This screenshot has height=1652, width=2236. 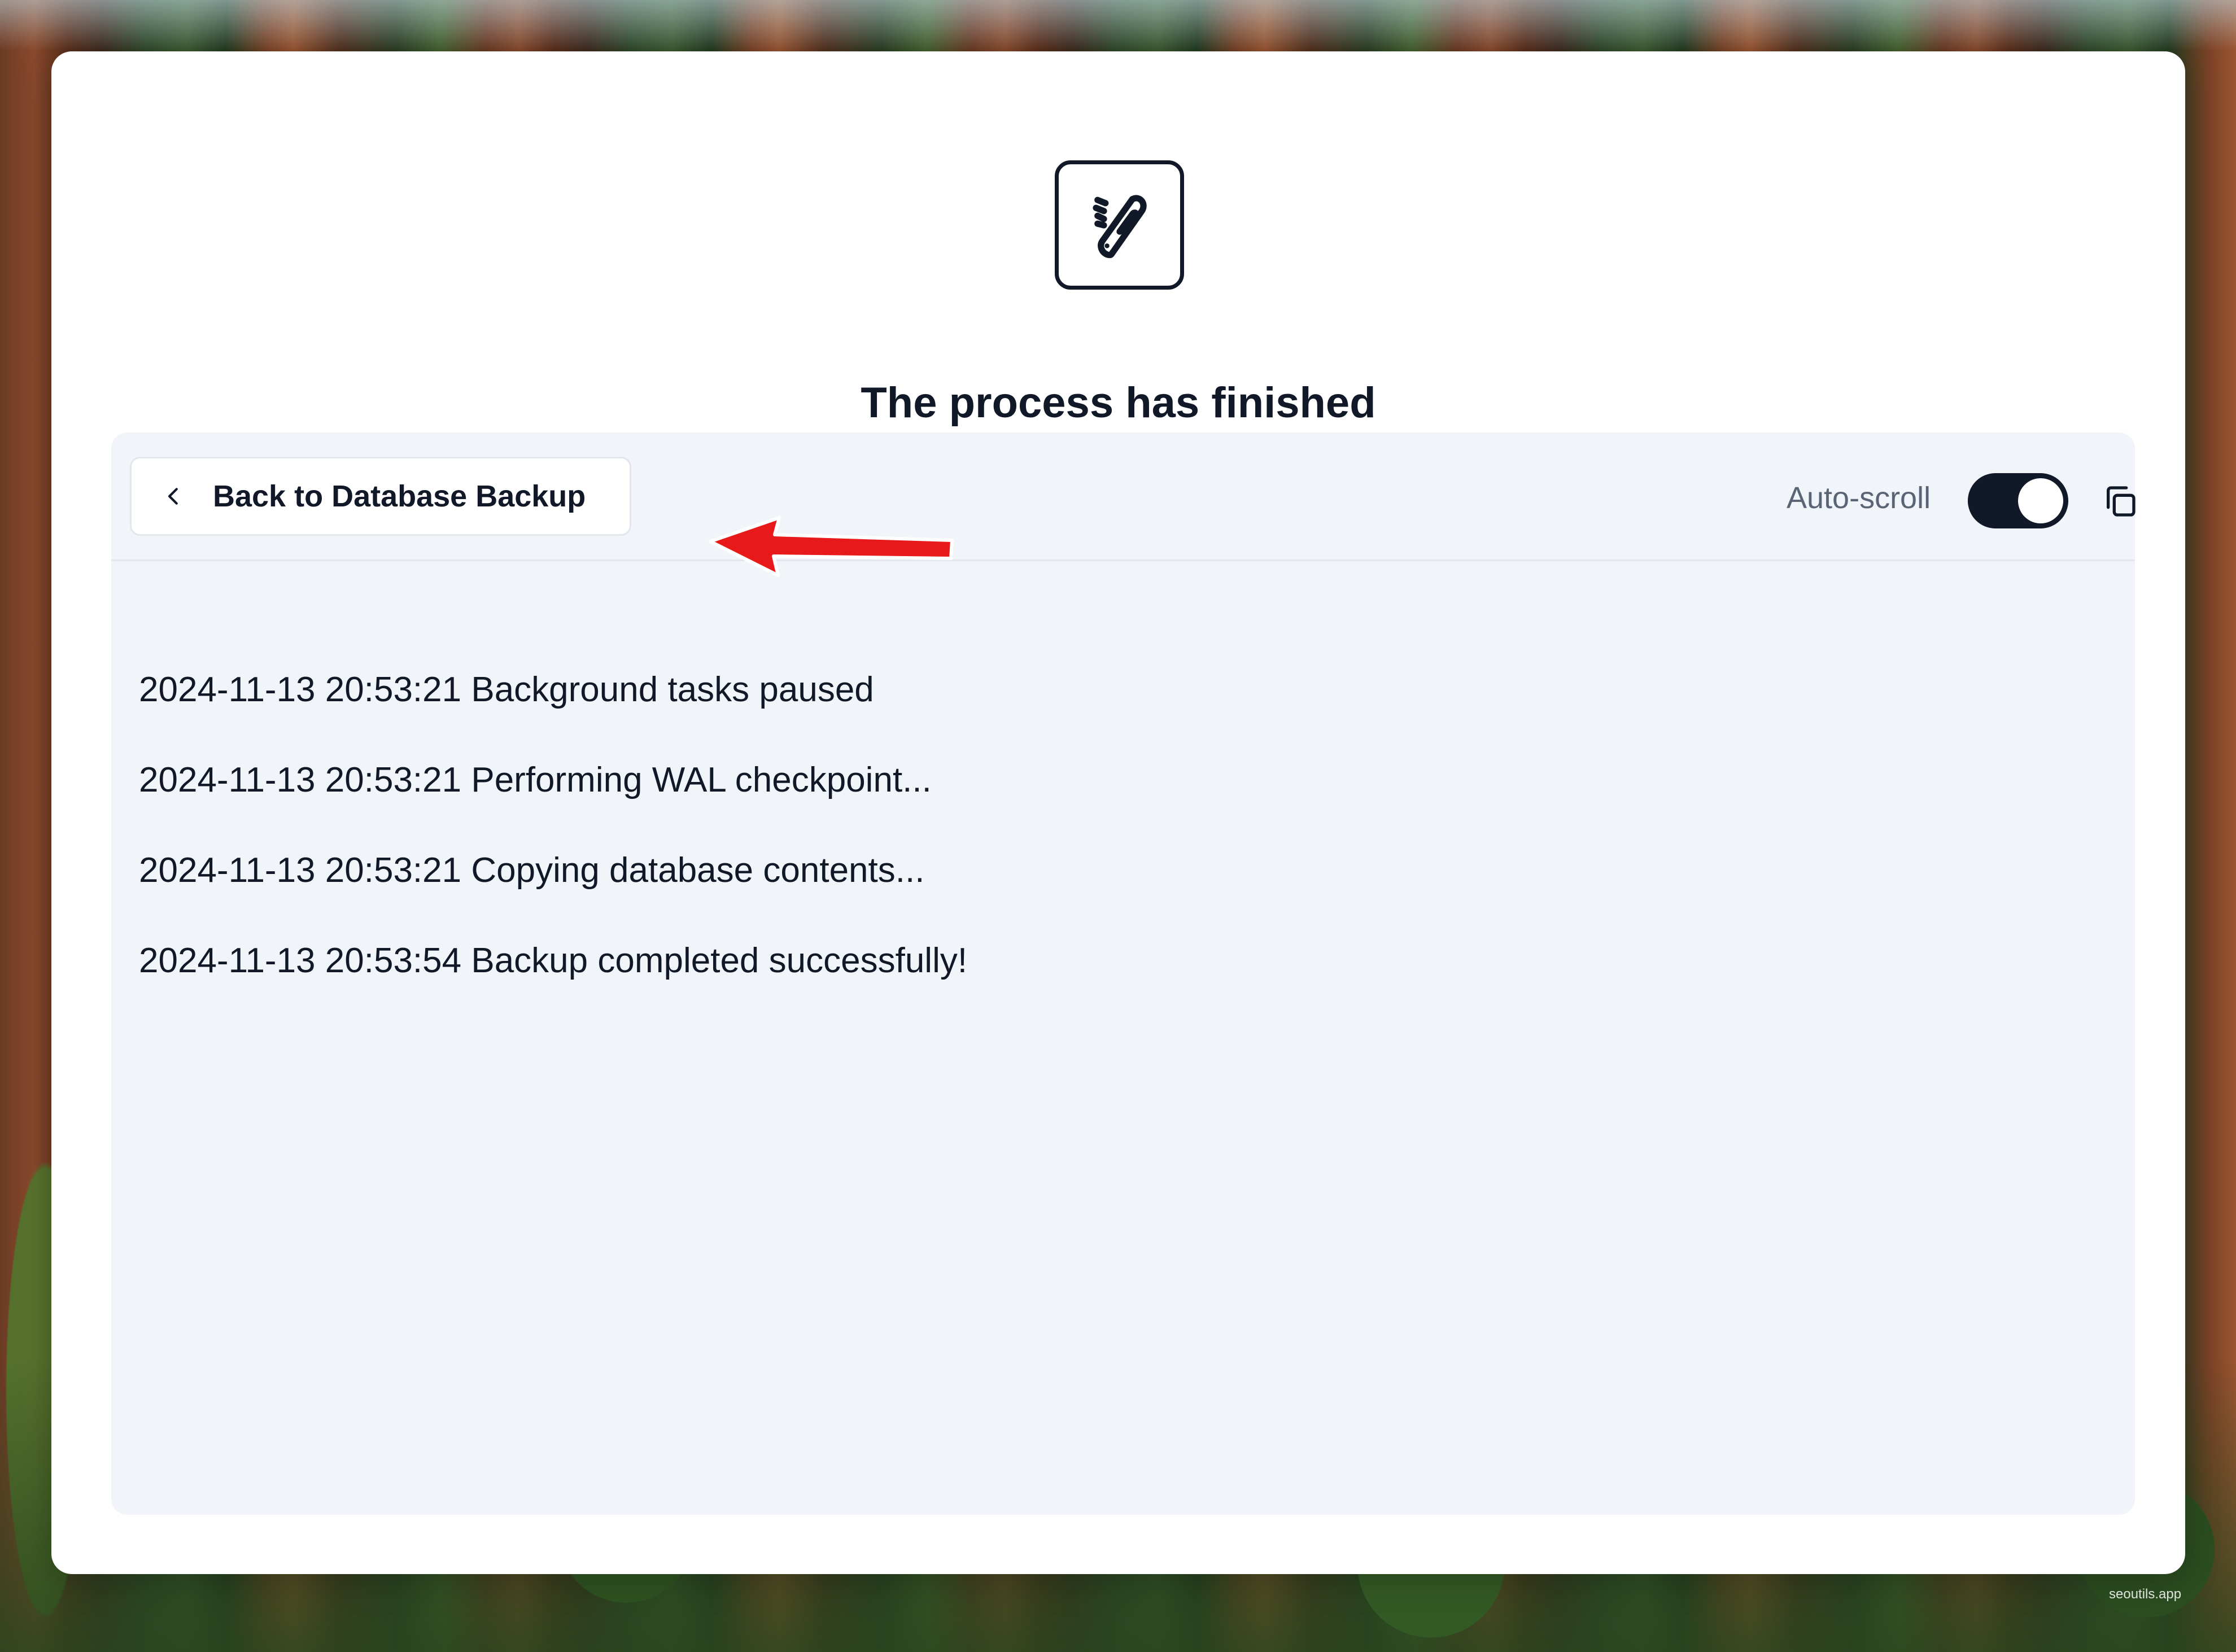 I want to click on auto-scroll-toggle, so click(x=2018, y=500).